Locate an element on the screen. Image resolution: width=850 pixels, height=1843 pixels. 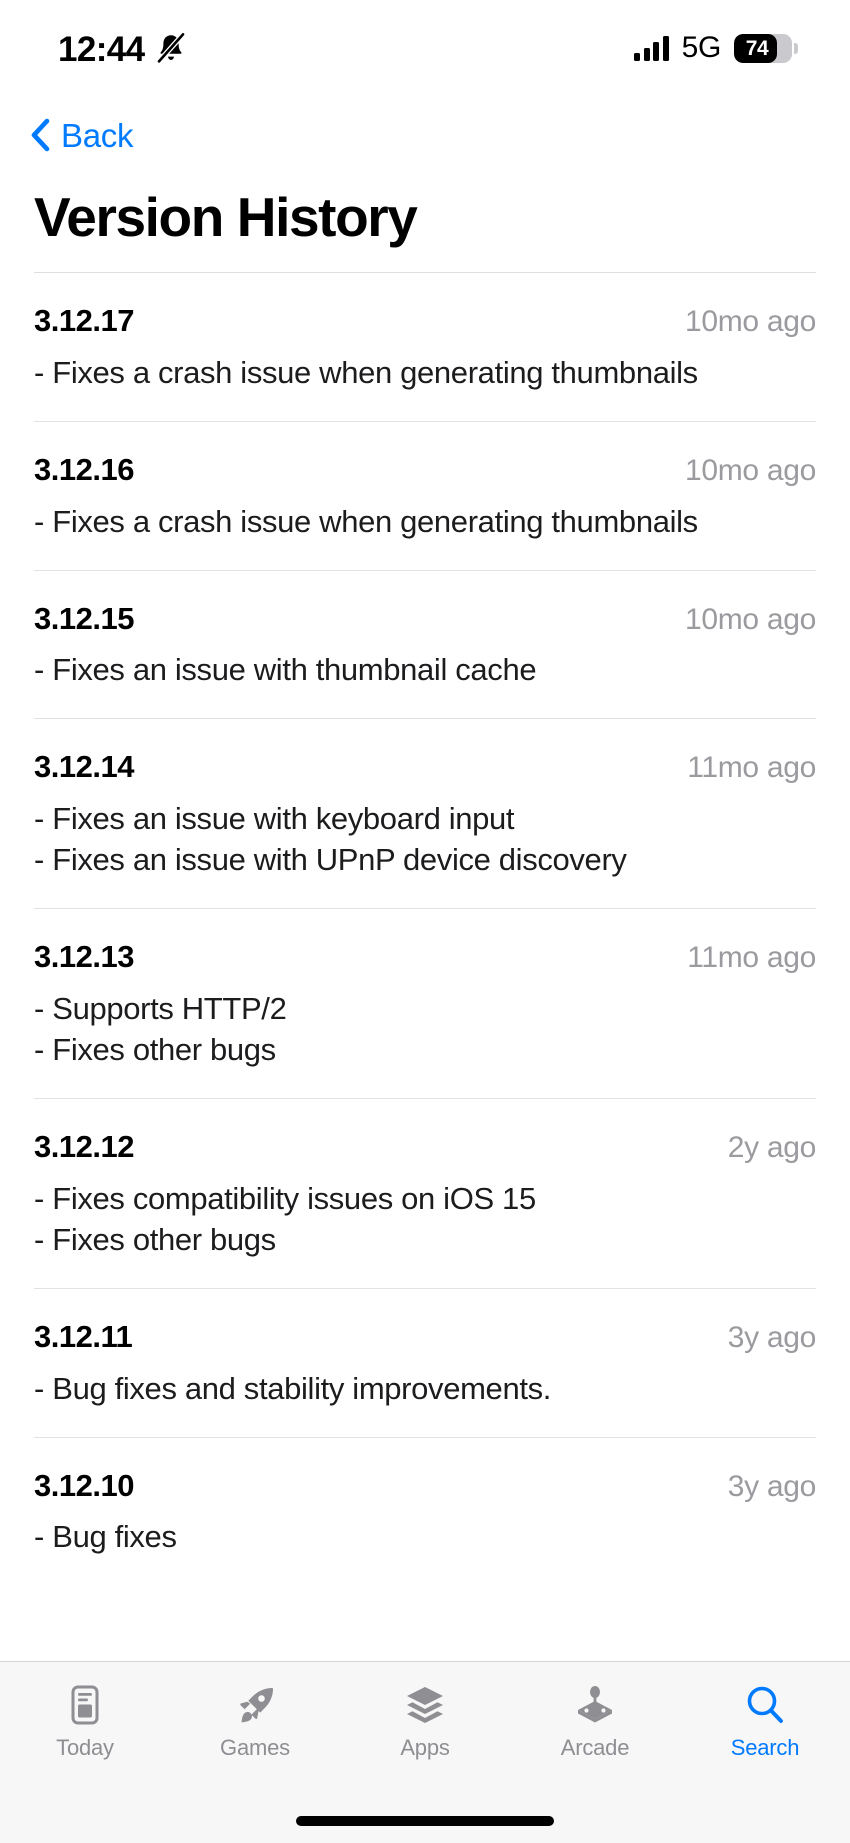
version-number: 3.12.16 is located at coordinates (84, 470).